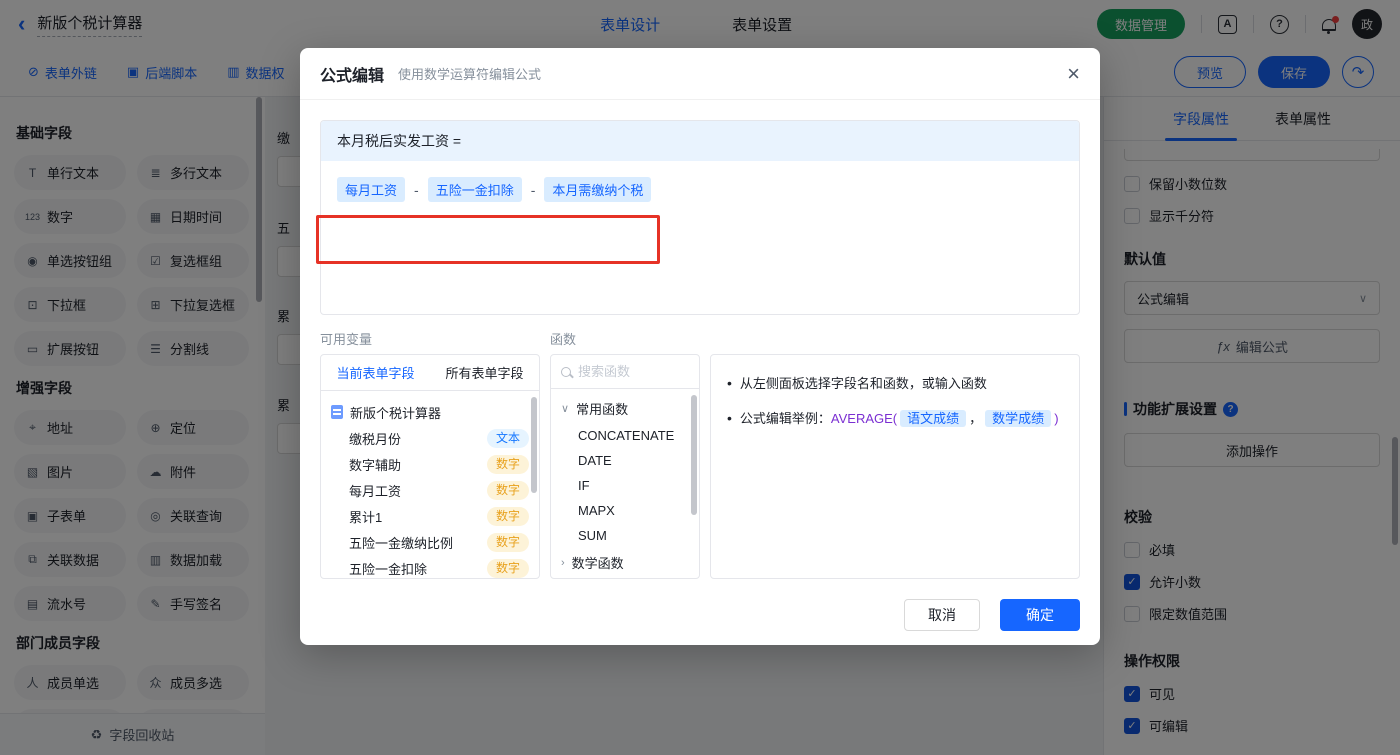 The image size is (1400, 755). What do you see at coordinates (942, 615) in the screenshot?
I see `cancel-button: 取消` at bounding box center [942, 615].